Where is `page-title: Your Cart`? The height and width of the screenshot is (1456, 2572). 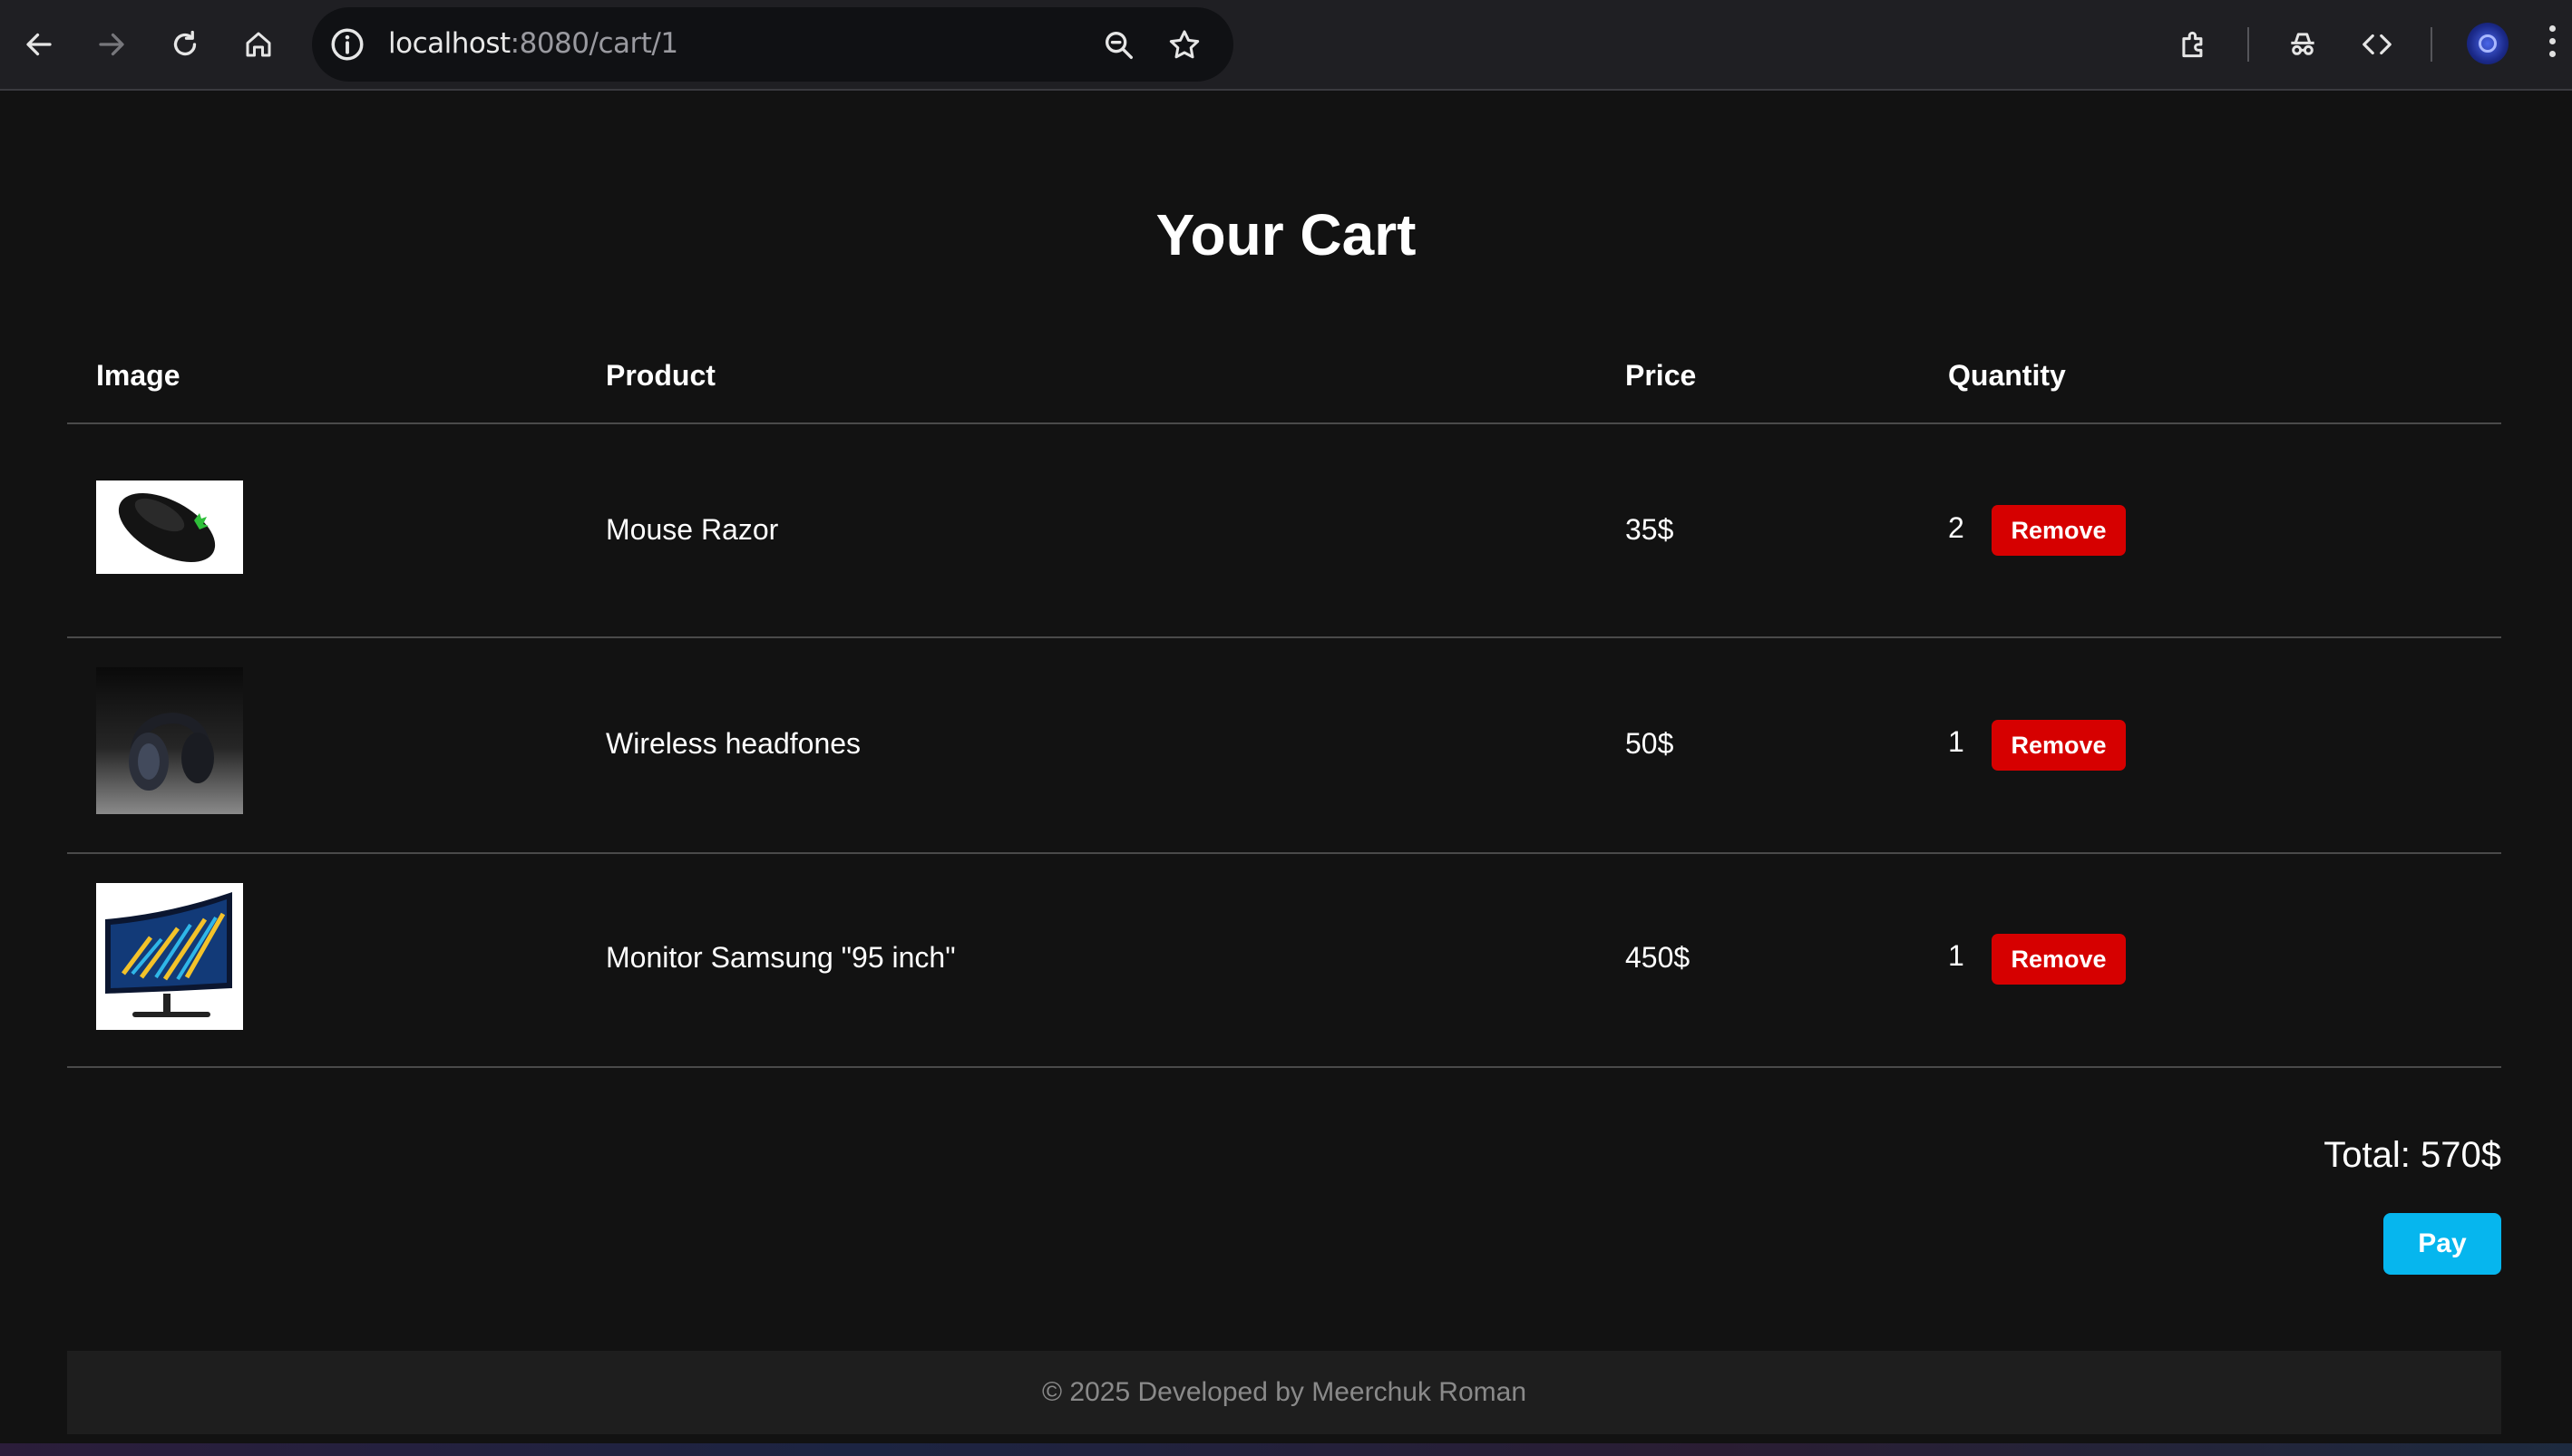
page-title: Your Cart is located at coordinates (1286, 234).